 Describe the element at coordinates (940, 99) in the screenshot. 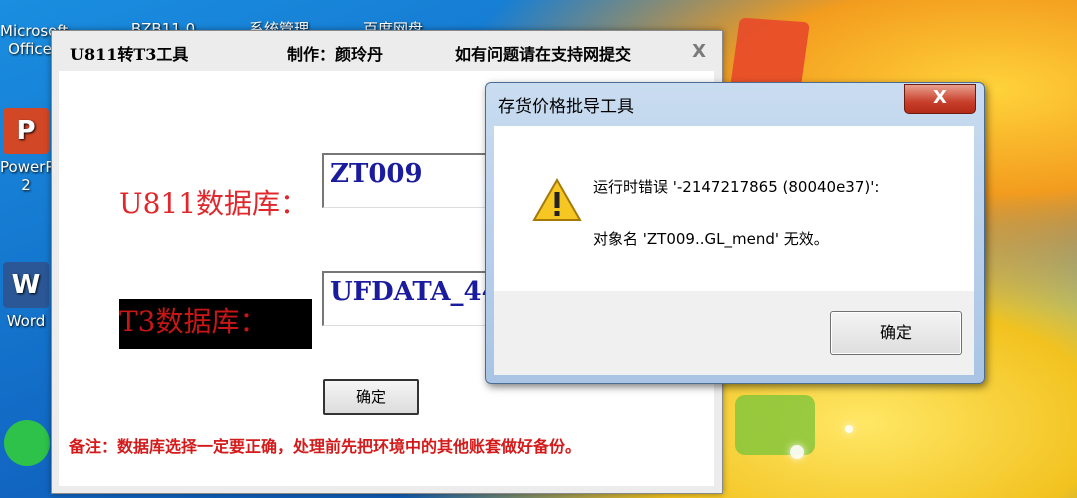

I see `dialog-close-button: X` at that location.